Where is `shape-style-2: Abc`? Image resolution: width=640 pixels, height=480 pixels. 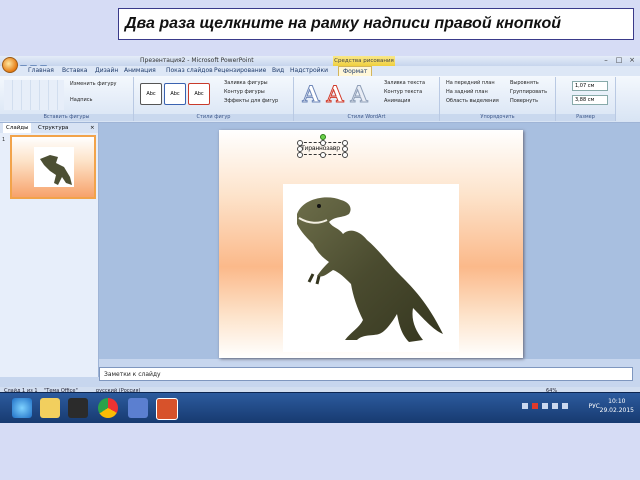 shape-style-2: Abc is located at coordinates (175, 94).